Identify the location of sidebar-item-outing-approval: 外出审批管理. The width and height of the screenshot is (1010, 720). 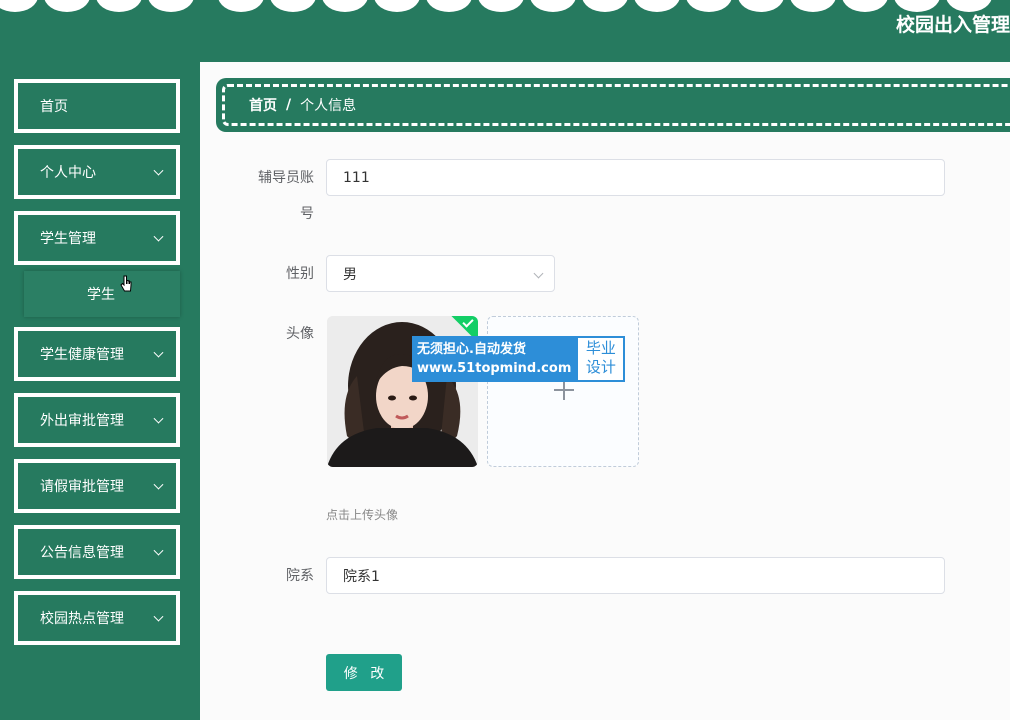
(97, 420).